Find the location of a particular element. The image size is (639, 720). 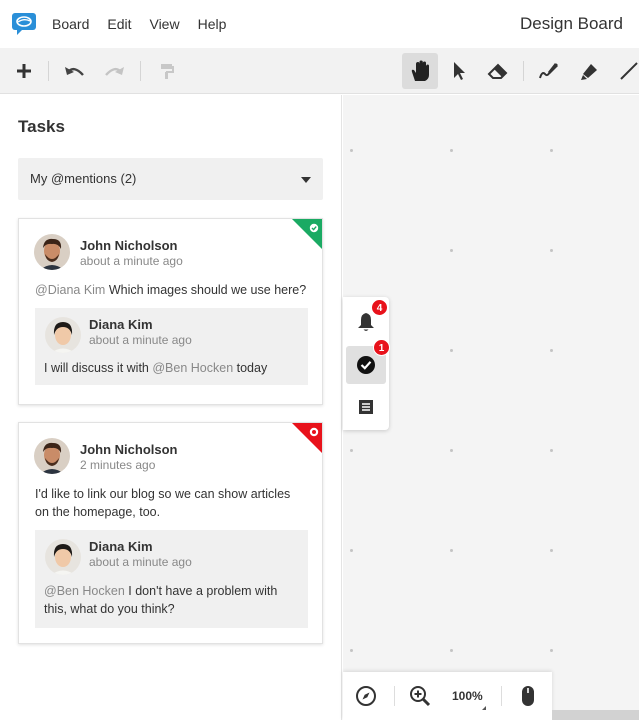

reply-body: I don't have a problem with is located at coordinates (201, 591).